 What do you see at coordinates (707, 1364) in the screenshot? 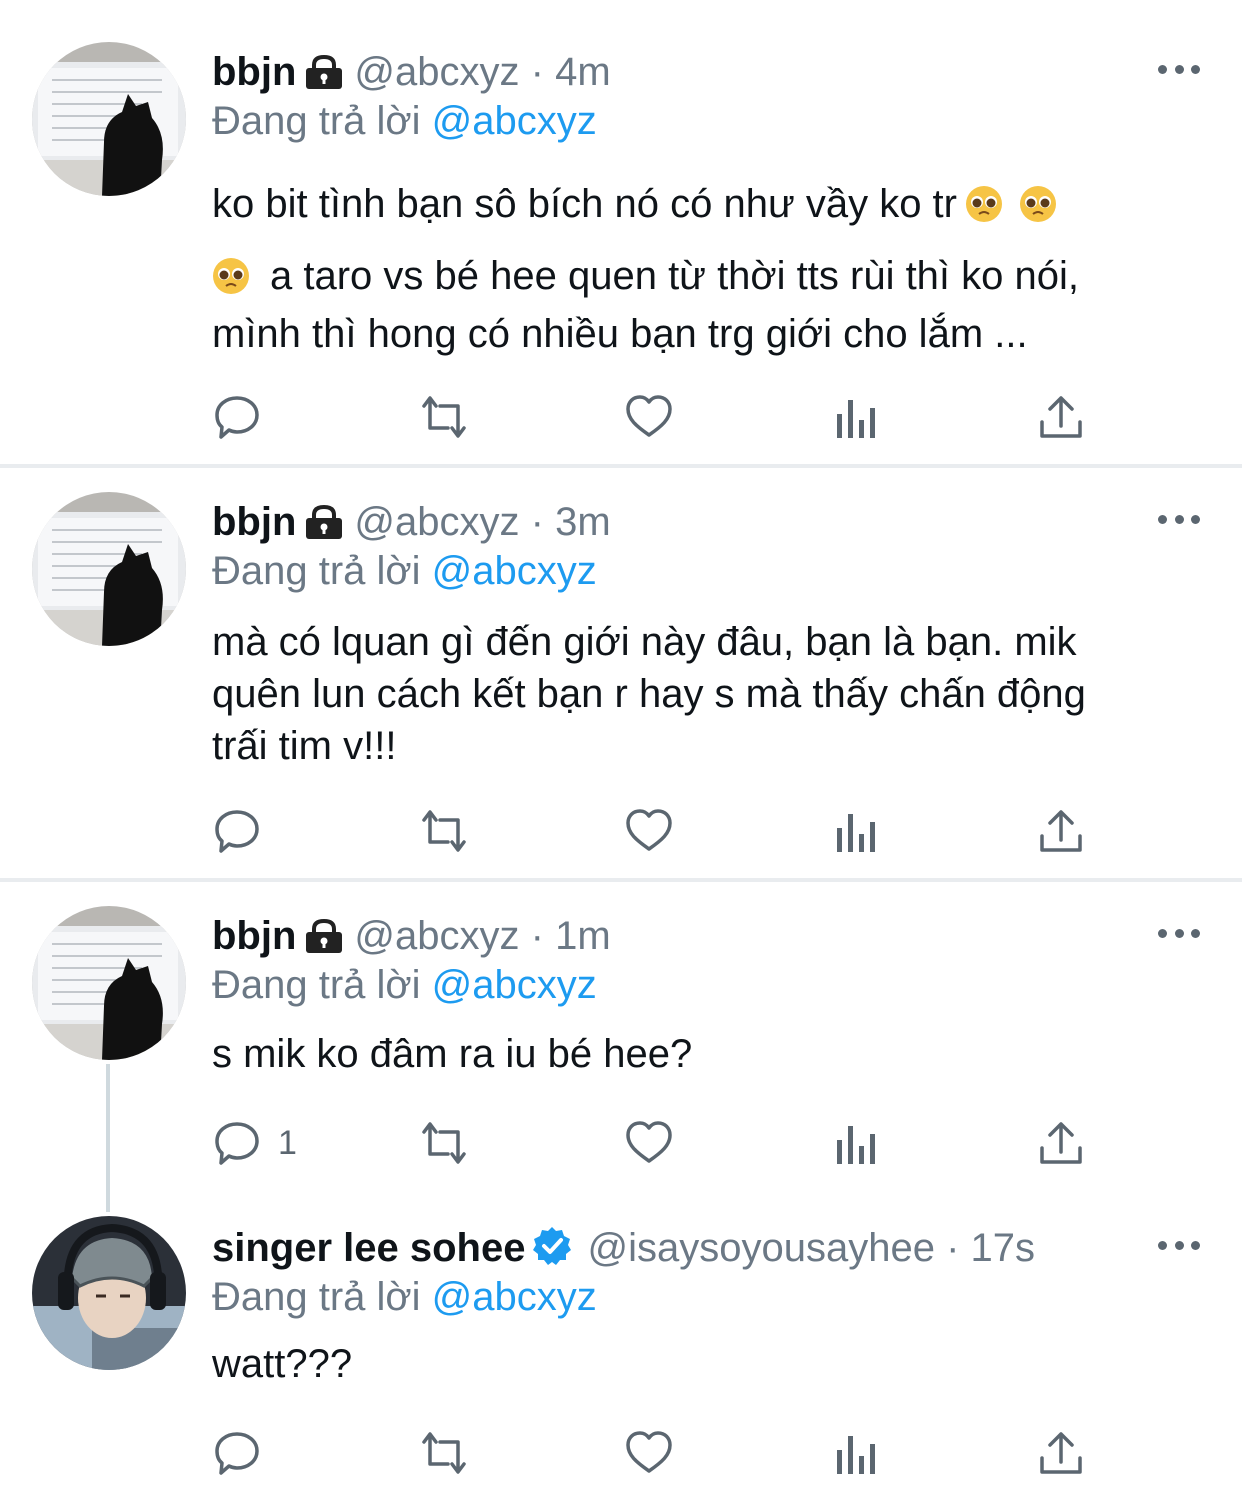
I see `tweet-text: watt???` at bounding box center [707, 1364].